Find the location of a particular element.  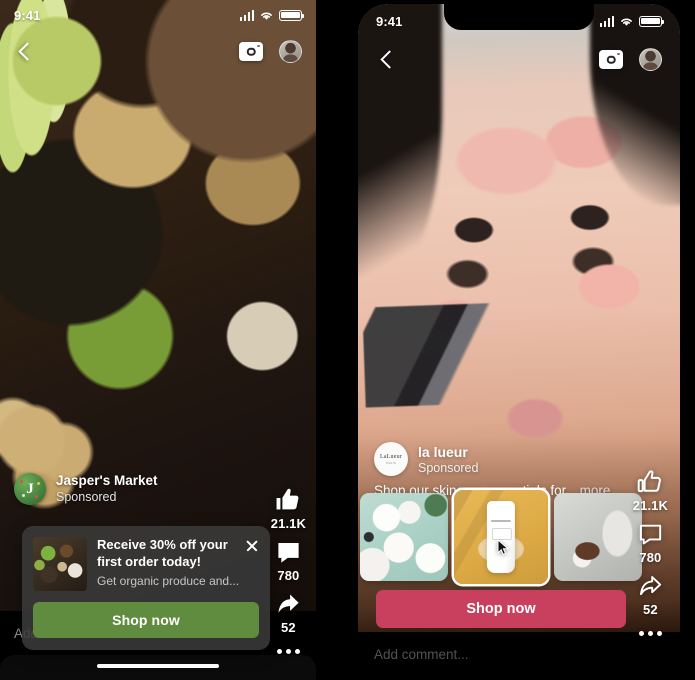

home-indicator is located at coordinates (158, 665).